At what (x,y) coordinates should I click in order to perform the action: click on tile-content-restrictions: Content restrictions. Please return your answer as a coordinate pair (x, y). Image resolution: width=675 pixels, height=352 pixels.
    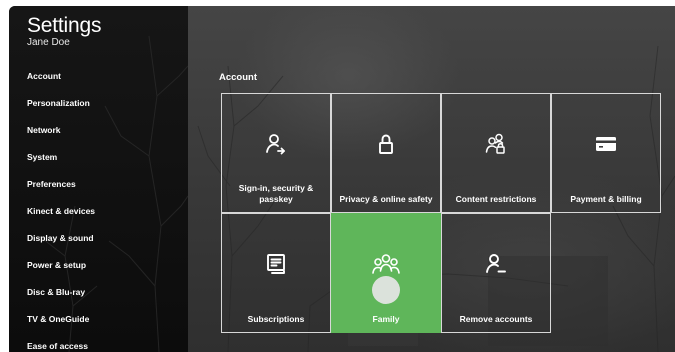
    Looking at the image, I should click on (496, 153).